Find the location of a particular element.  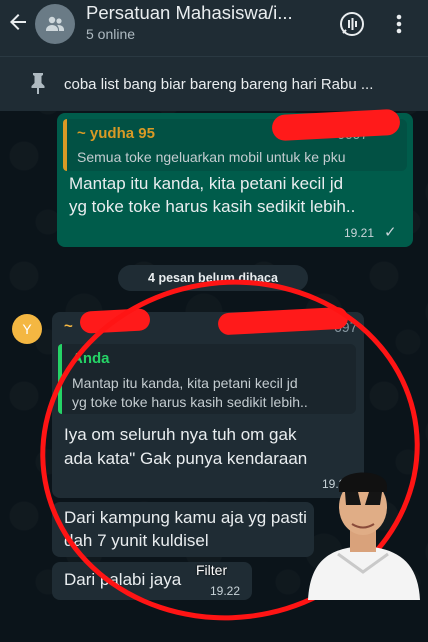

quote-sender-name: ~ yudha 95 is located at coordinates (116, 133).